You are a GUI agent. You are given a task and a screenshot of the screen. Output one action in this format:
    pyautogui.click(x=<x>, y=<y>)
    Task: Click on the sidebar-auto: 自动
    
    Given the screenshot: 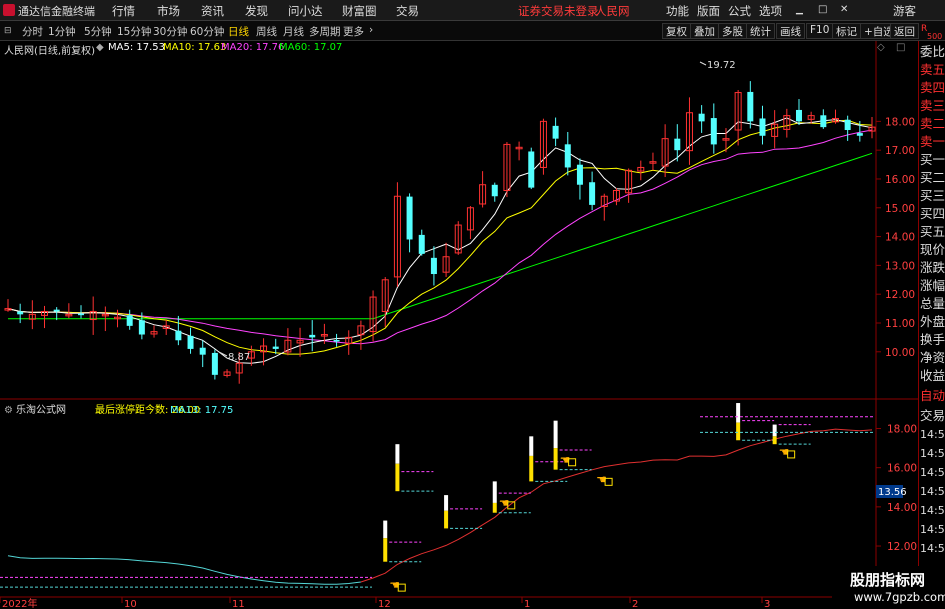 What is the action you would take?
    pyautogui.click(x=932, y=396)
    